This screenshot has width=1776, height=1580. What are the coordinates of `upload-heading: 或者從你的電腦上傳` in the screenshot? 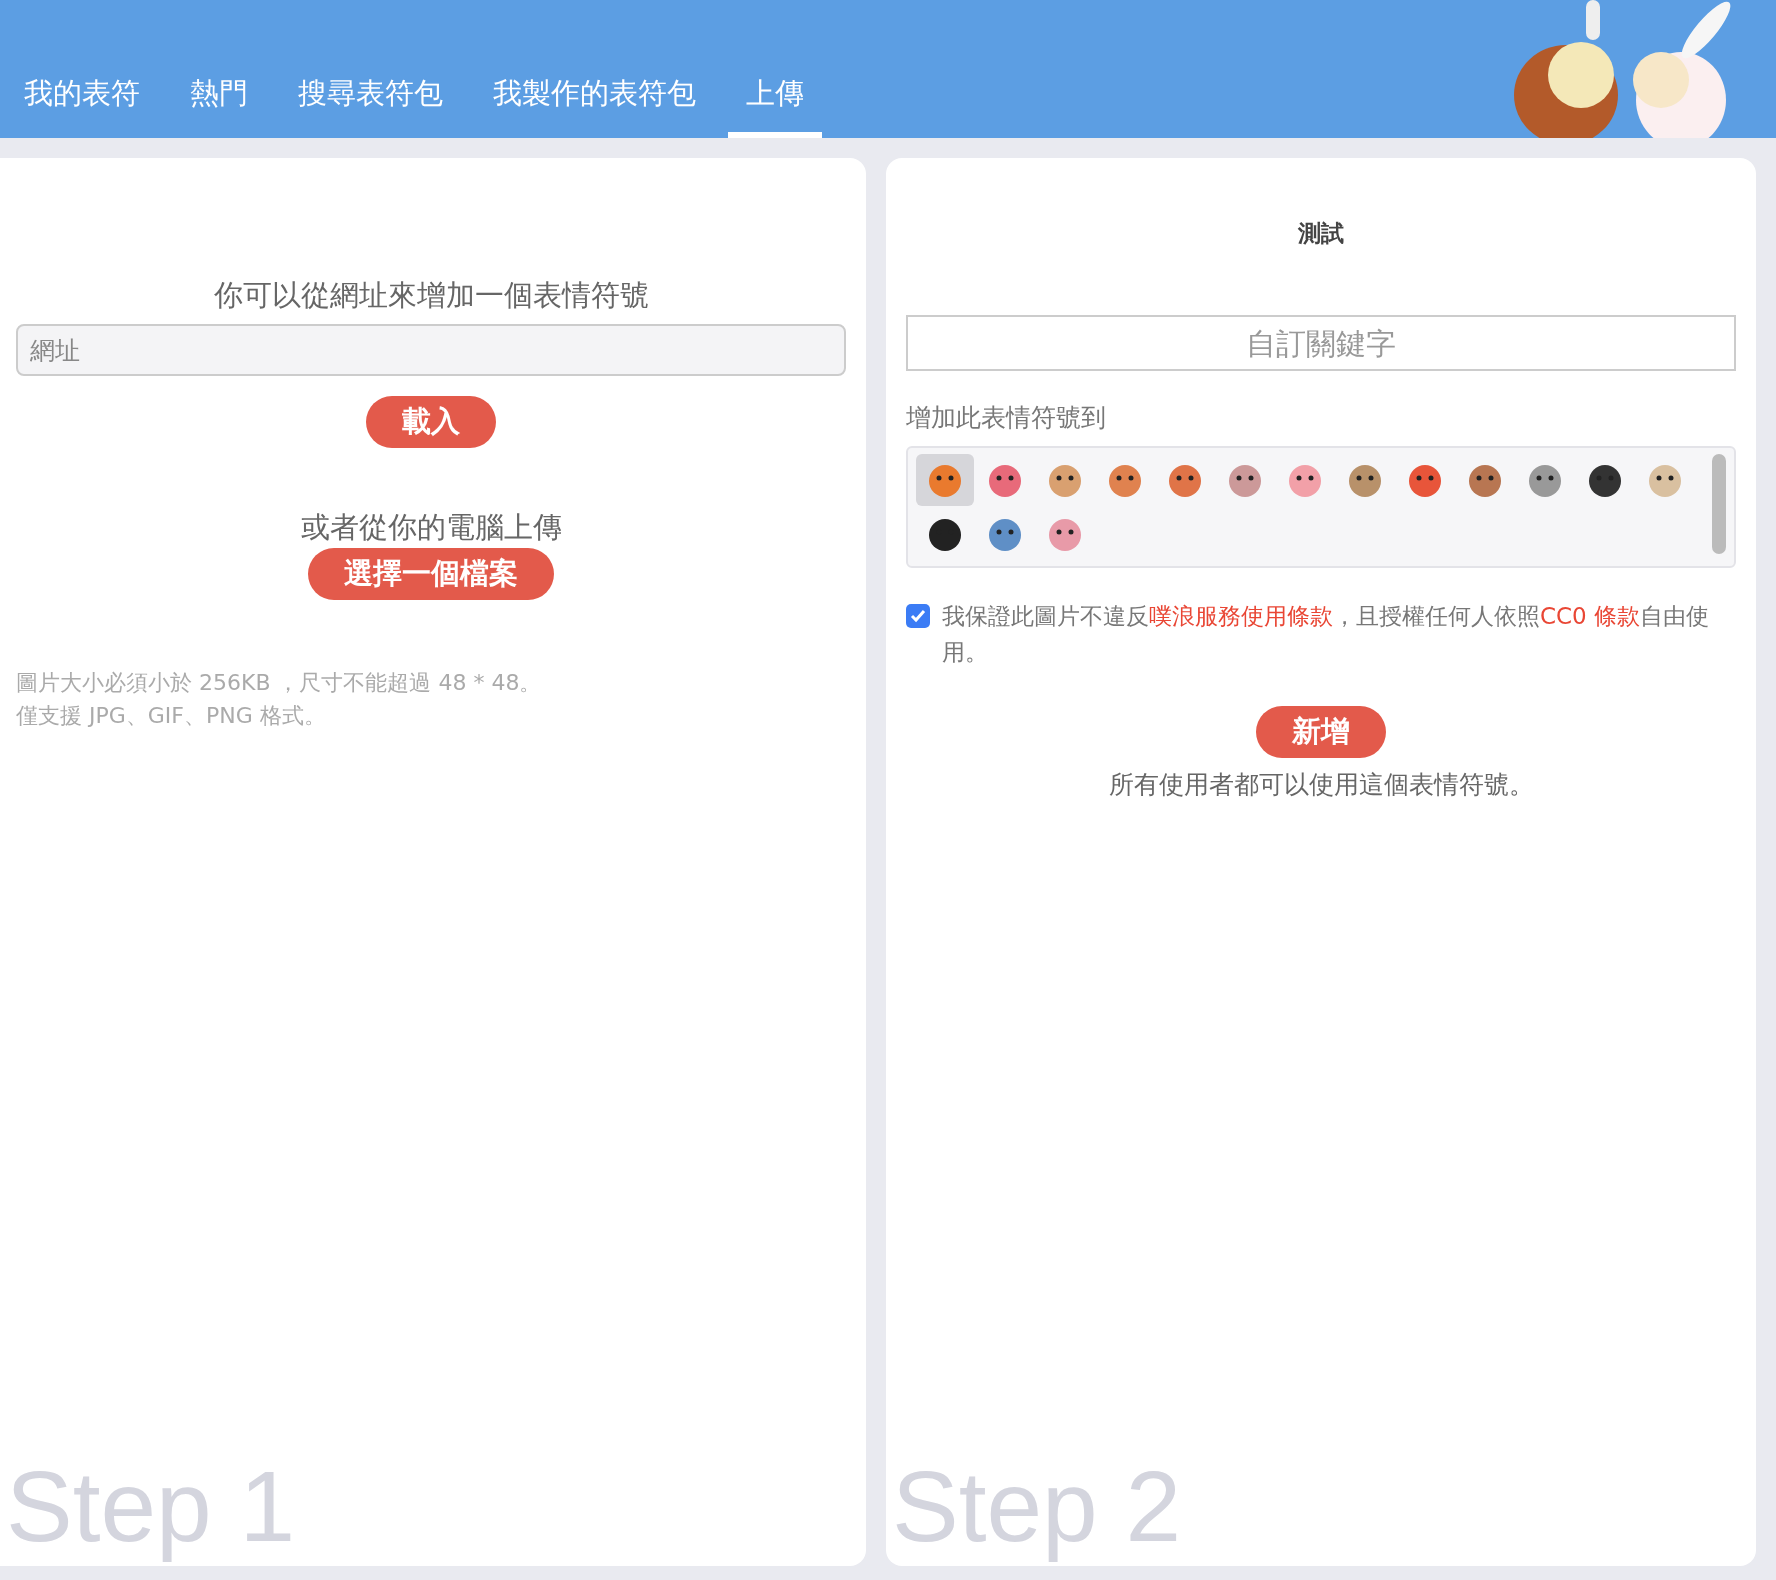 It's located at (431, 527).